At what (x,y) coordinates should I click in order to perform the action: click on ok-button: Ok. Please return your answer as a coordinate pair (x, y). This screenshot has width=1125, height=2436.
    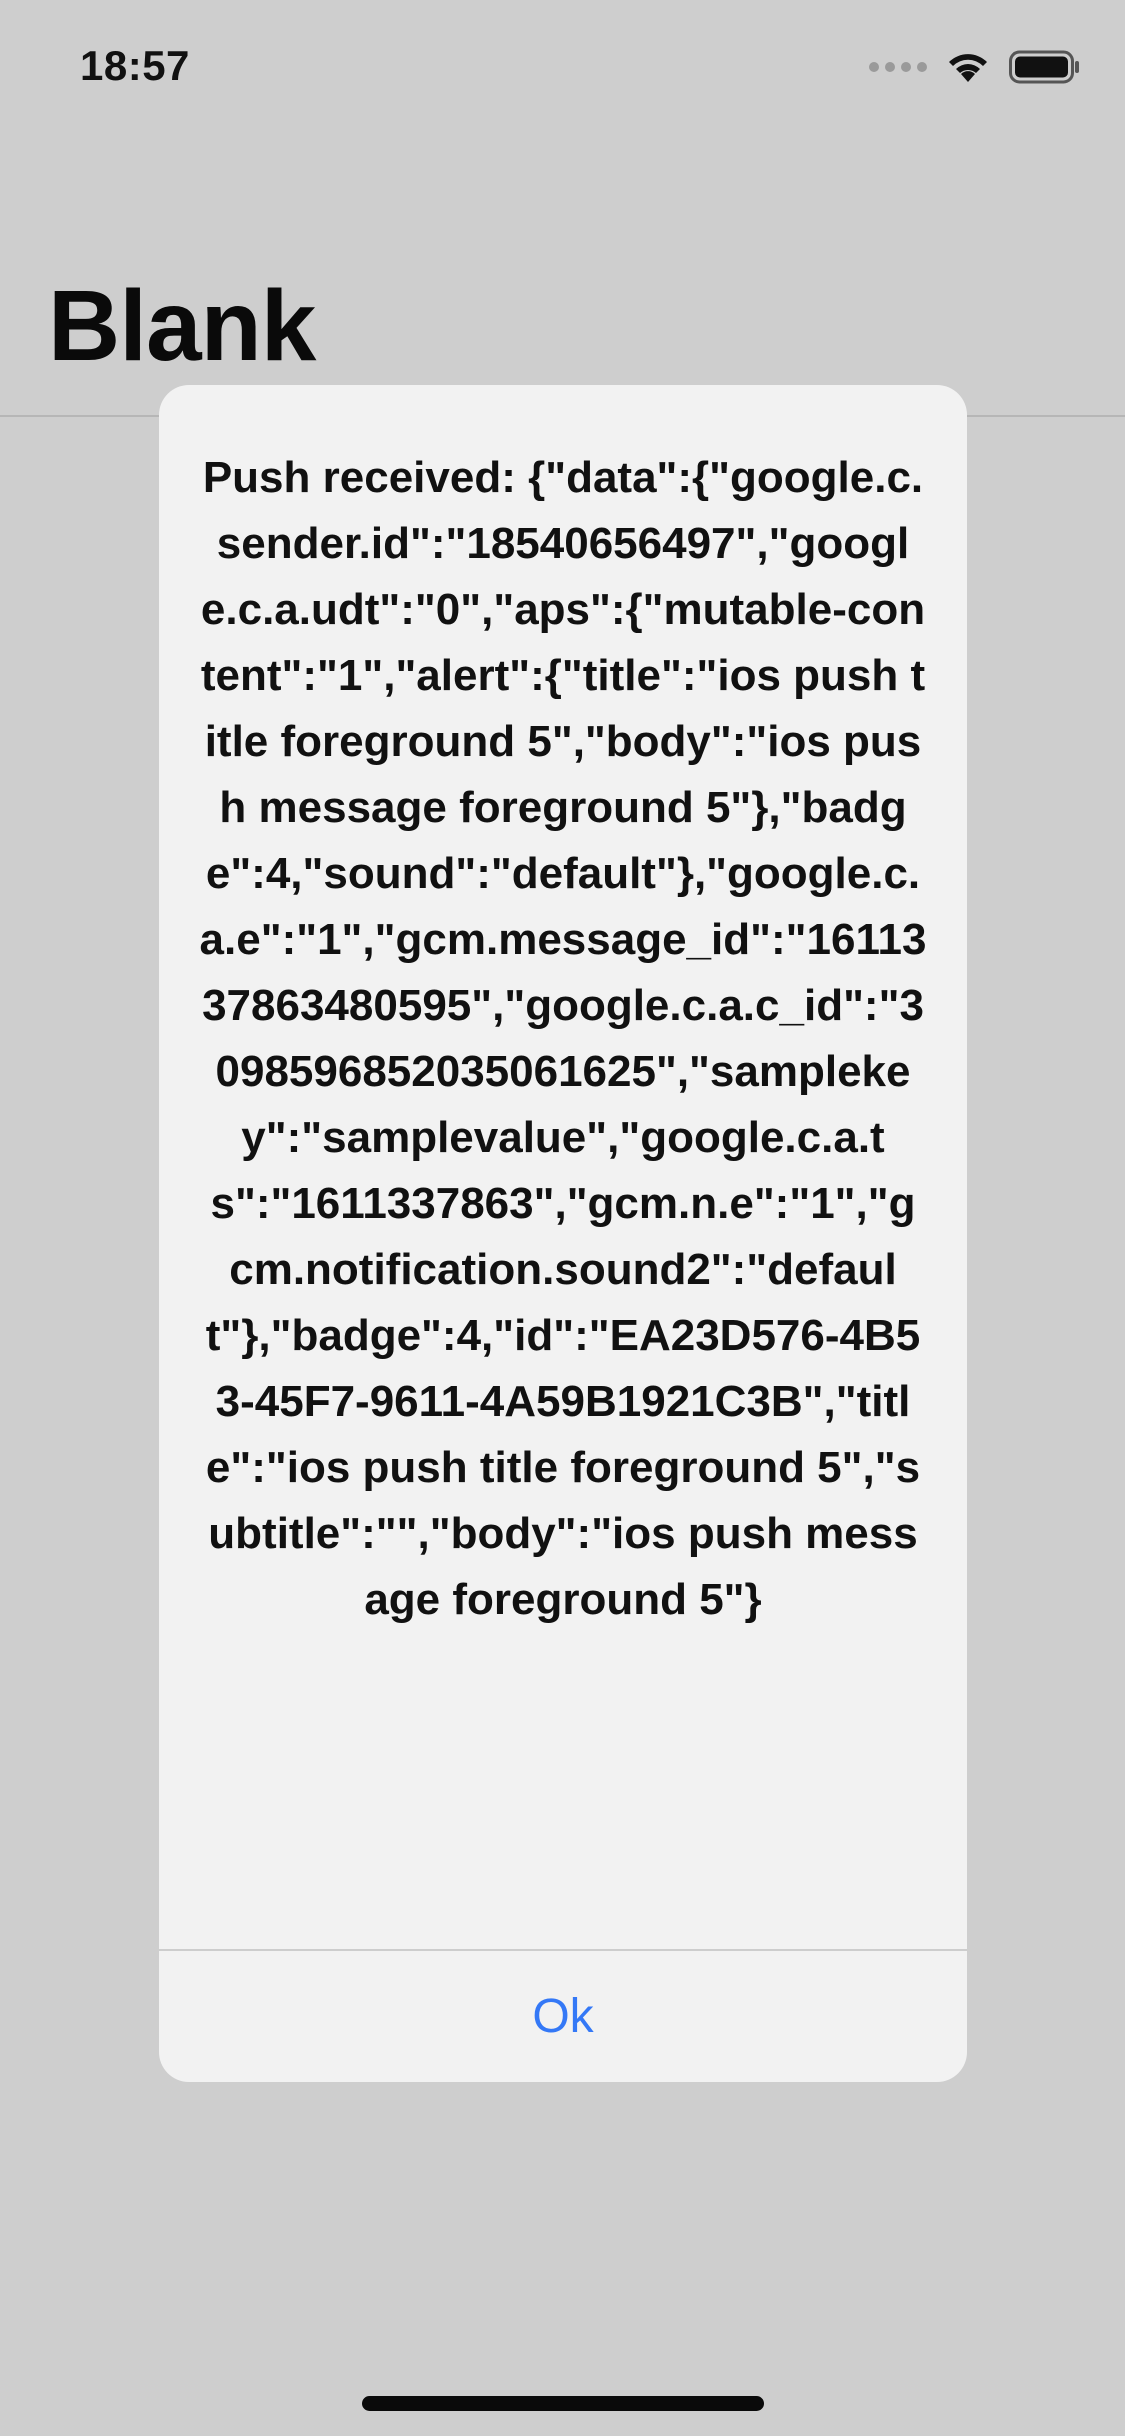
    Looking at the image, I should click on (563, 2016).